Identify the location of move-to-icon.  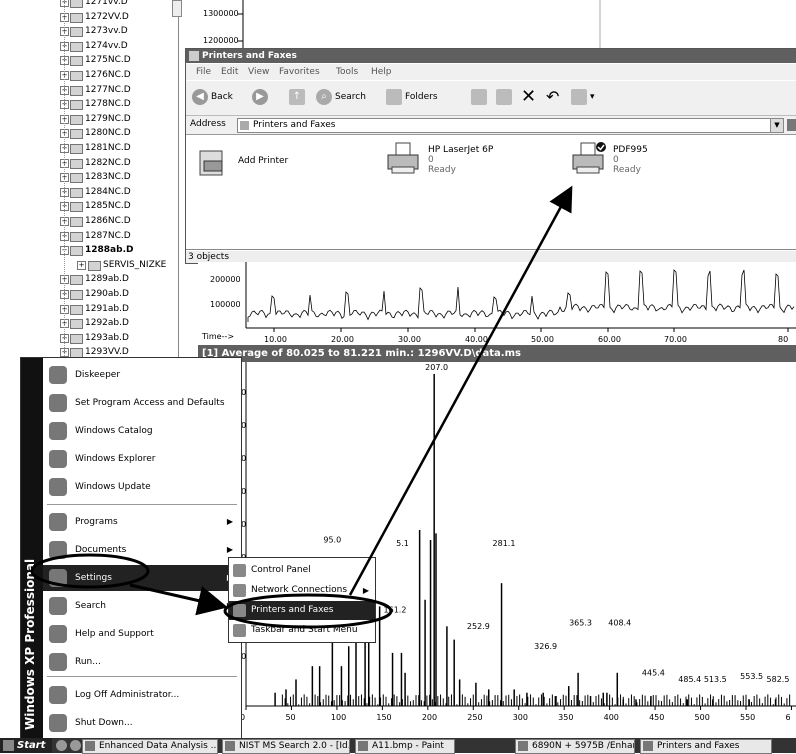
(479, 96).